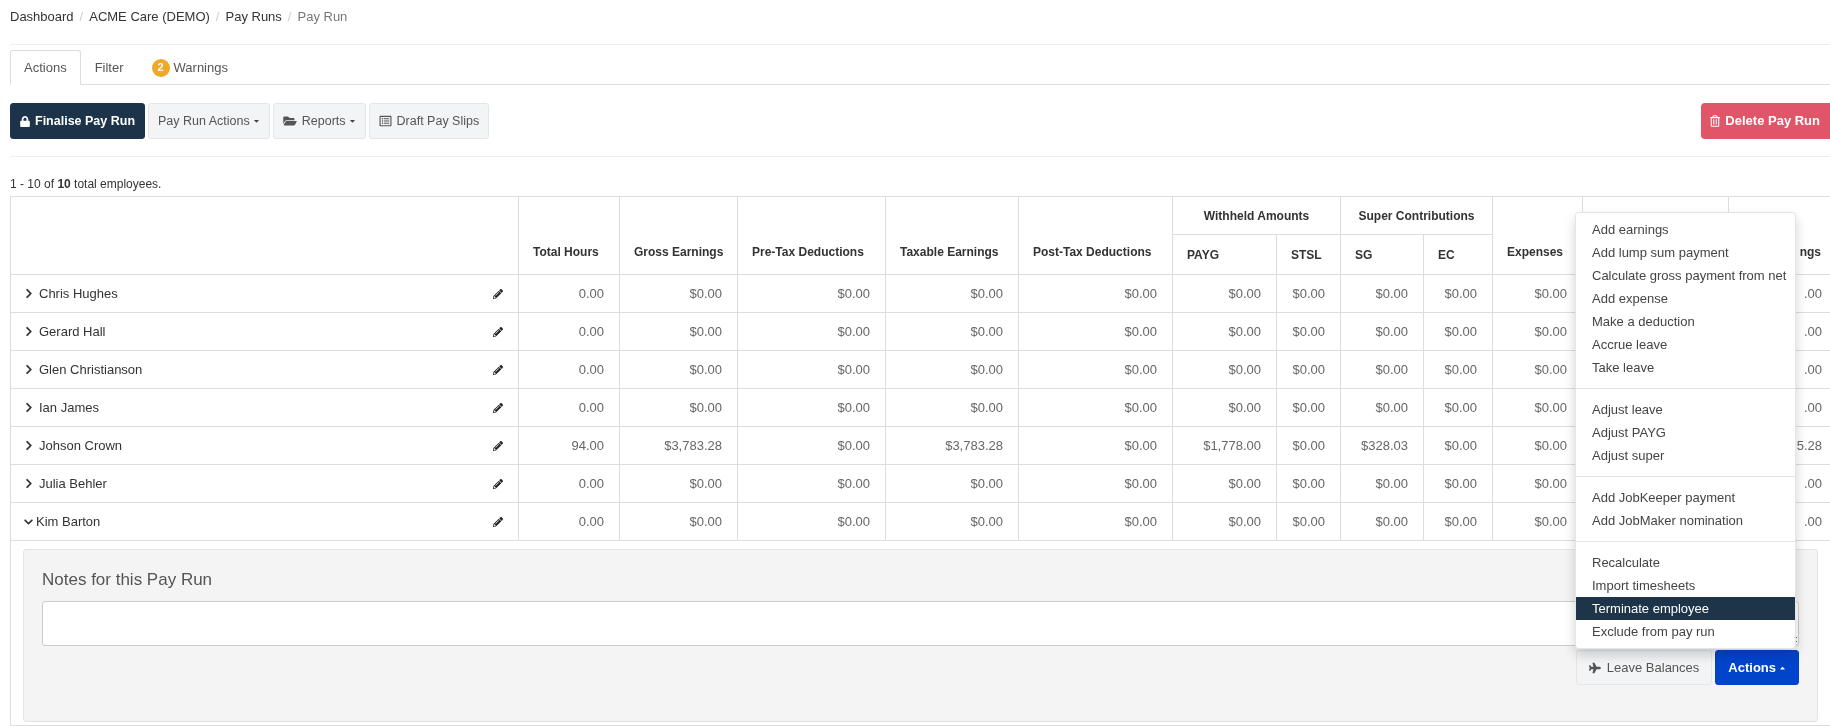 The image size is (1830, 726). Describe the element at coordinates (1685, 608) in the screenshot. I see `menu-item: Terminate employee` at that location.